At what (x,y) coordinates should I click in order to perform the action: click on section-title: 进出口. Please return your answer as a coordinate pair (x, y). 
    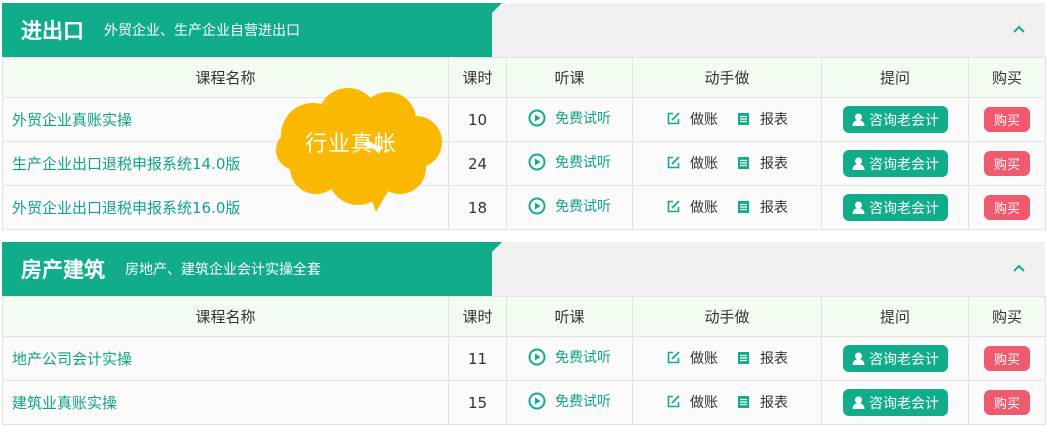
    Looking at the image, I should click on (52, 31).